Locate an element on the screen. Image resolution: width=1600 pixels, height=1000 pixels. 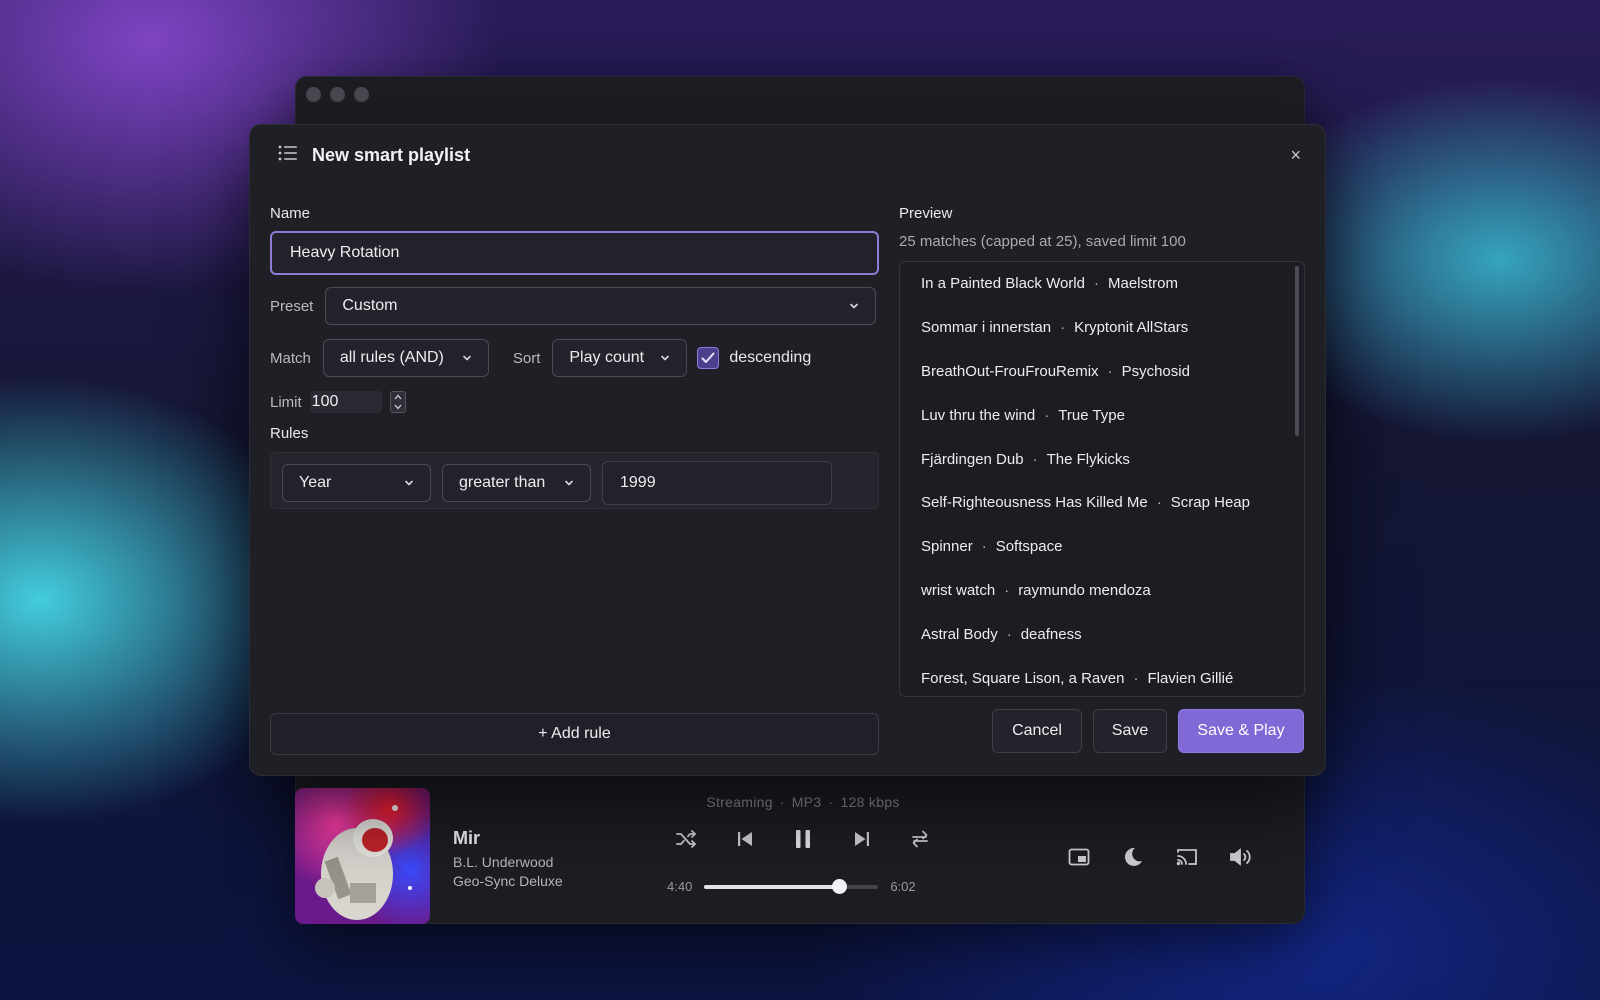
rules-list: Year greater than 1999 is located at coordinates (574, 480).